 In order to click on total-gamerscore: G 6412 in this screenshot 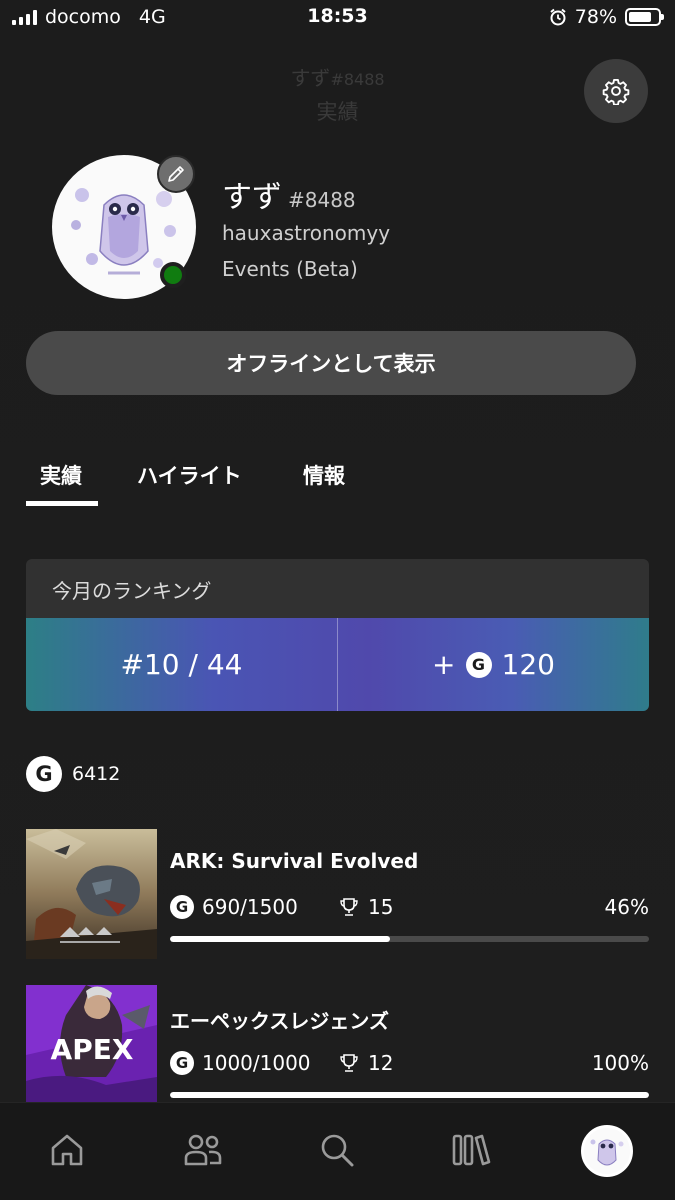, I will do `click(73, 774)`.